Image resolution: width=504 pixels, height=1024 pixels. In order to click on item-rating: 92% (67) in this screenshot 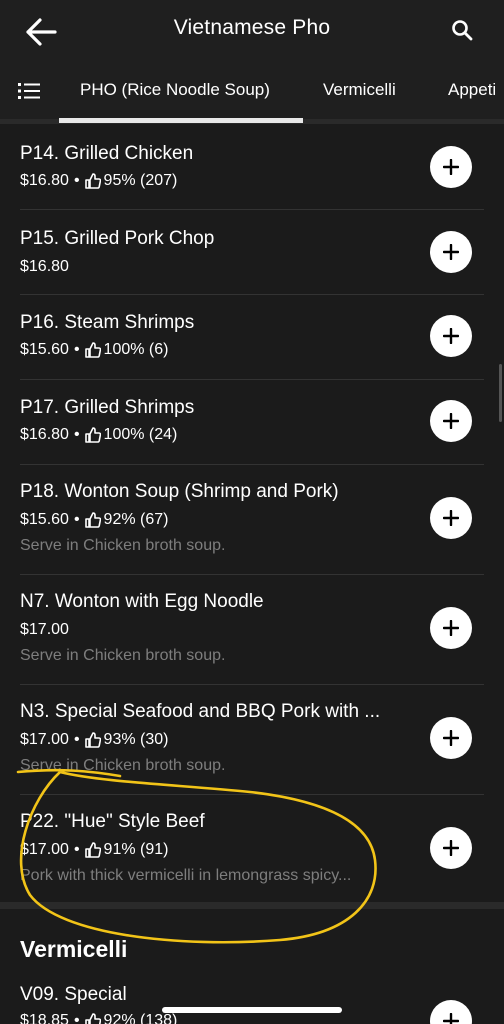, I will do `click(136, 519)`.